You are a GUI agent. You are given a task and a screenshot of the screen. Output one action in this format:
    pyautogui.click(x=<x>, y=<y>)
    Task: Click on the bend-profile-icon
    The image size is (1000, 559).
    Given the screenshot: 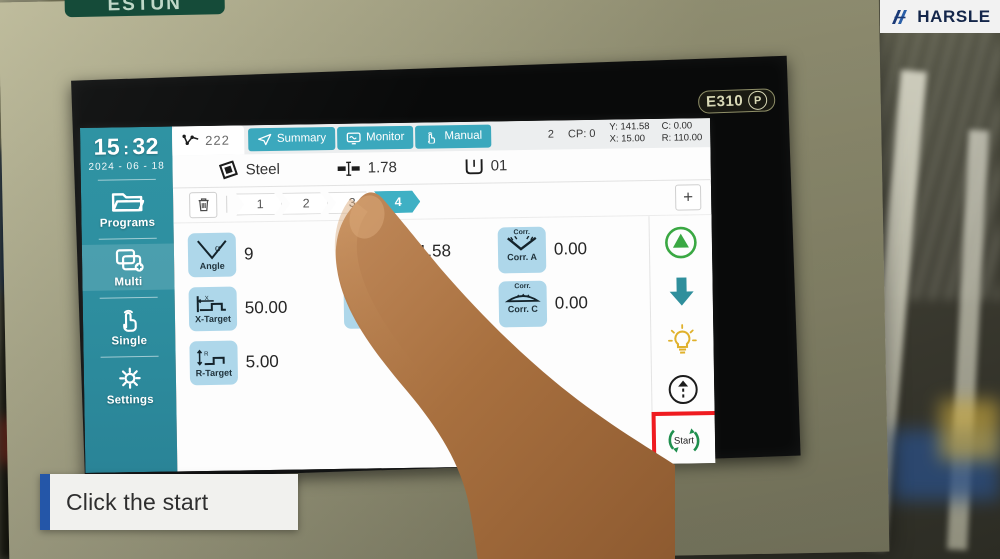 What is the action you would take?
    pyautogui.click(x=190, y=140)
    